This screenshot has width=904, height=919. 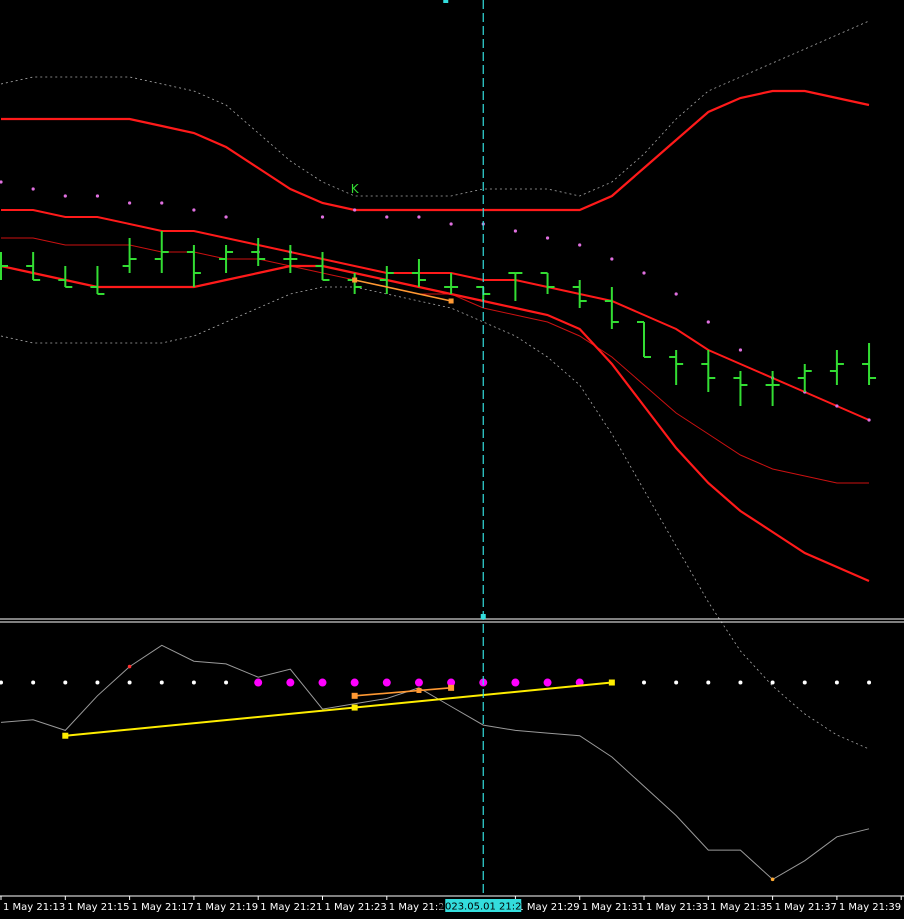 What do you see at coordinates (741, 907) in the screenshot?
I see `x-axis-tick-label: 1 May 21:35` at bounding box center [741, 907].